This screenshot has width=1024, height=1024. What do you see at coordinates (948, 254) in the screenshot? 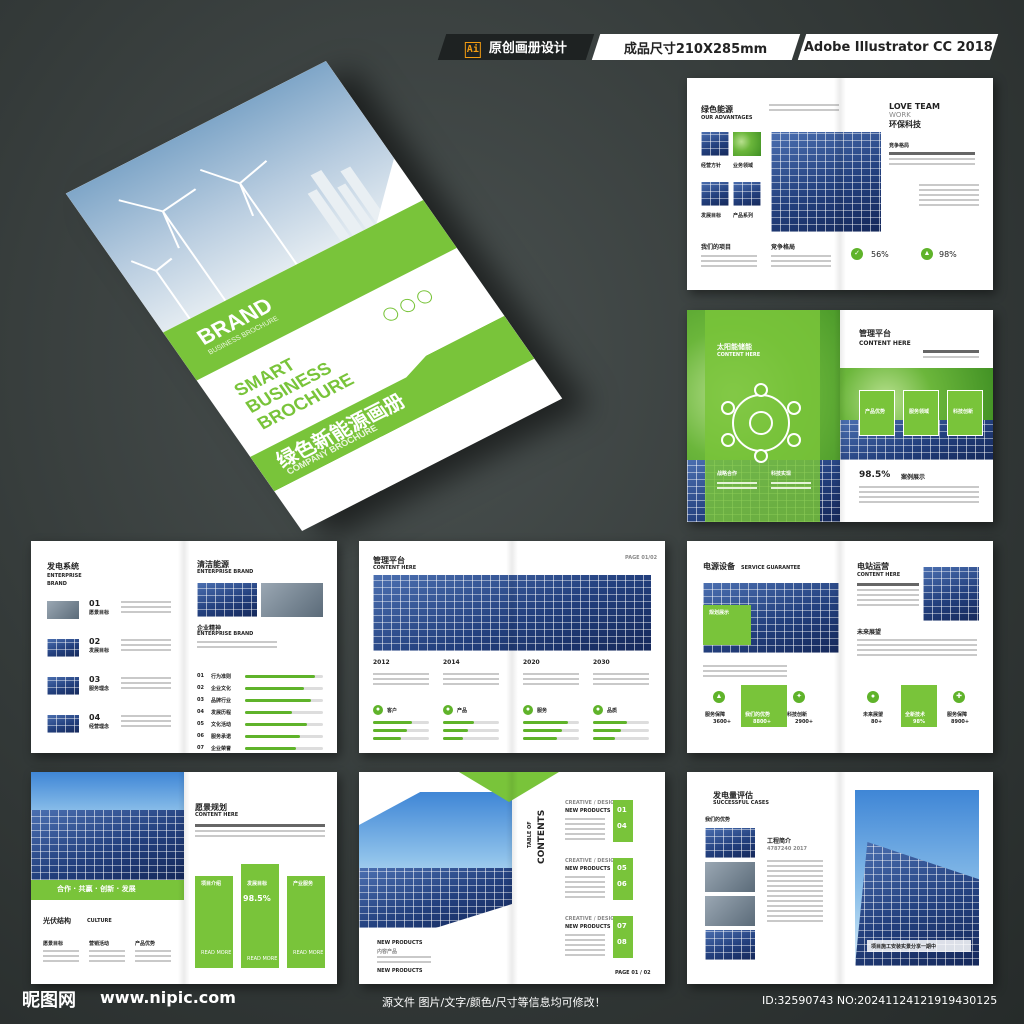
I see `stat-98: 98%` at bounding box center [948, 254].